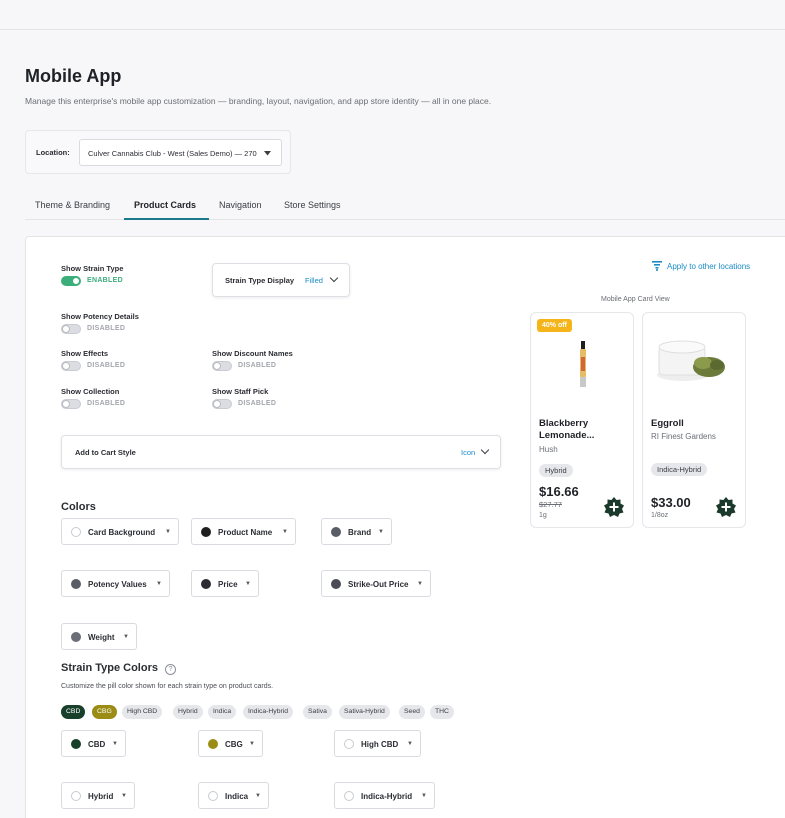 The width and height of the screenshot is (785, 818). Describe the element at coordinates (556, 470) in the screenshot. I see `strain-pill: Hybrid` at that location.